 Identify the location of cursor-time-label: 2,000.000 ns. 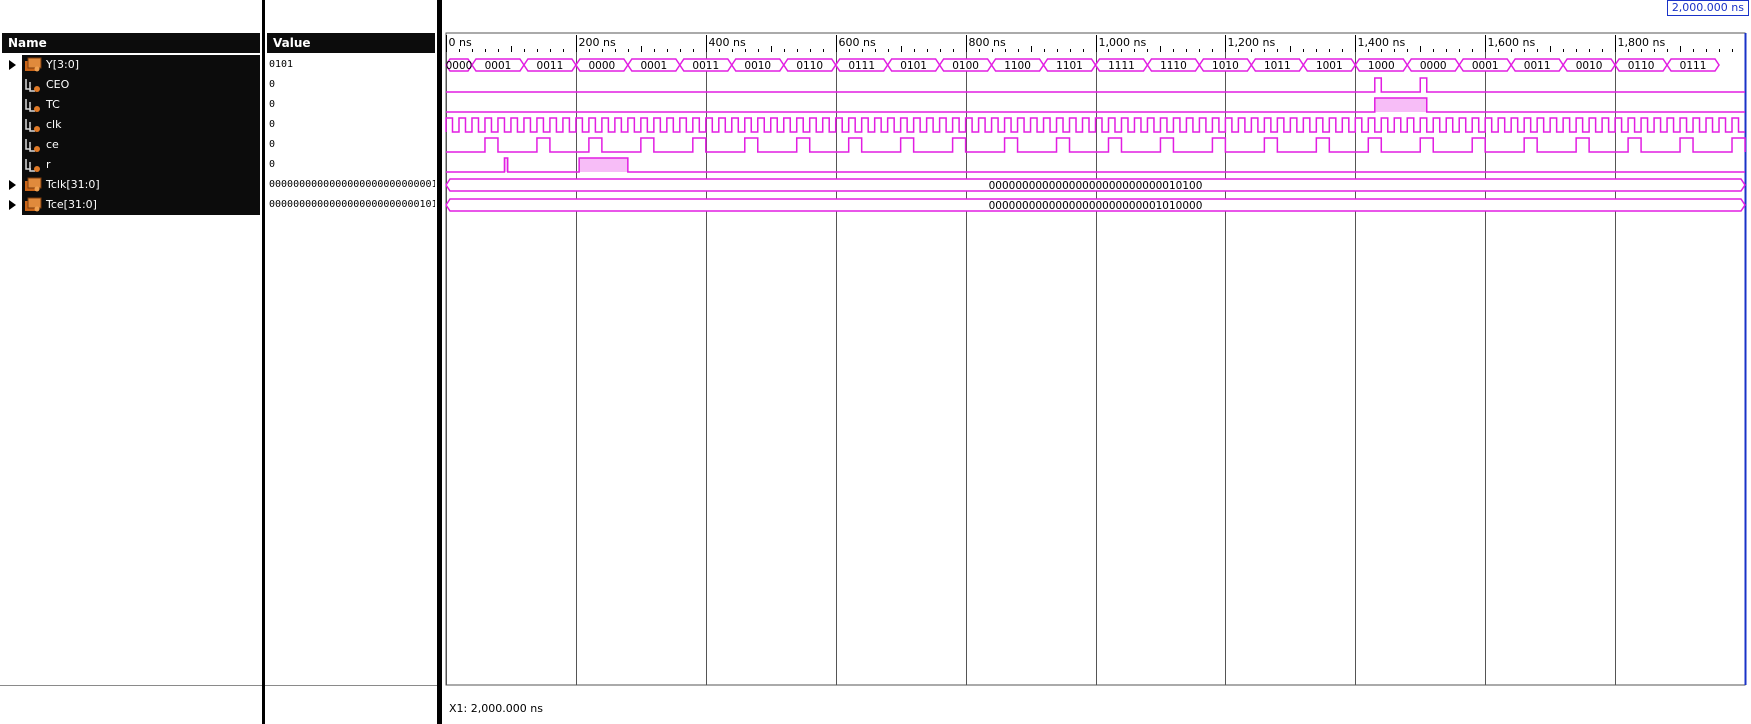
(1707, 8).